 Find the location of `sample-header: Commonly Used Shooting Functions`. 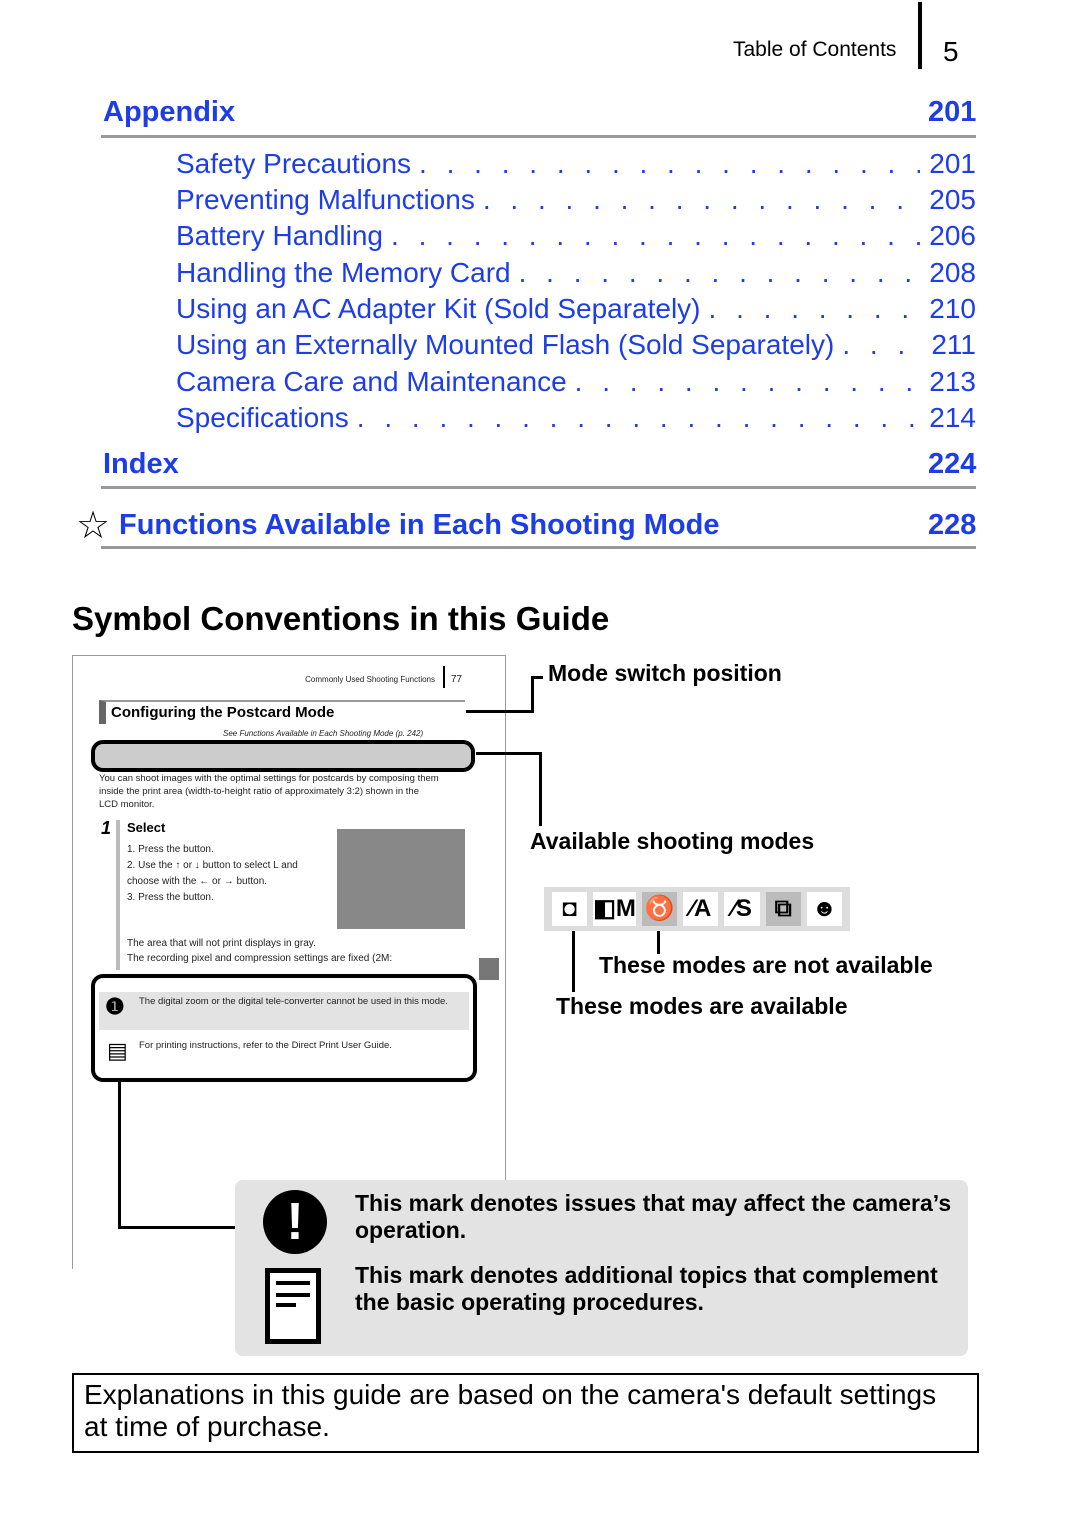

sample-header: Commonly Used Shooting Functions is located at coordinates (370, 679).